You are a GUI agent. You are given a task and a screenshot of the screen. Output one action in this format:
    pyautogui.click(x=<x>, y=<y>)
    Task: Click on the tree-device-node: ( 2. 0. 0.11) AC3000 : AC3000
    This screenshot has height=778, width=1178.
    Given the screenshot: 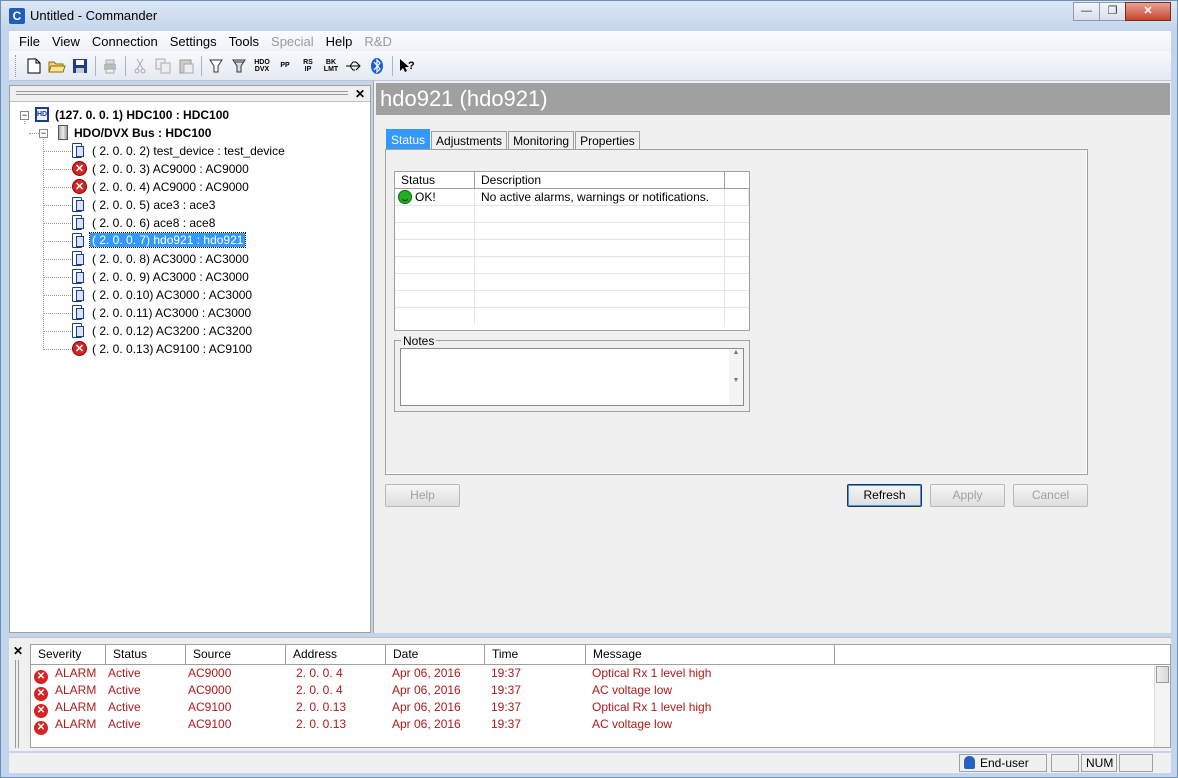 What is the action you would take?
    pyautogui.click(x=190, y=313)
    